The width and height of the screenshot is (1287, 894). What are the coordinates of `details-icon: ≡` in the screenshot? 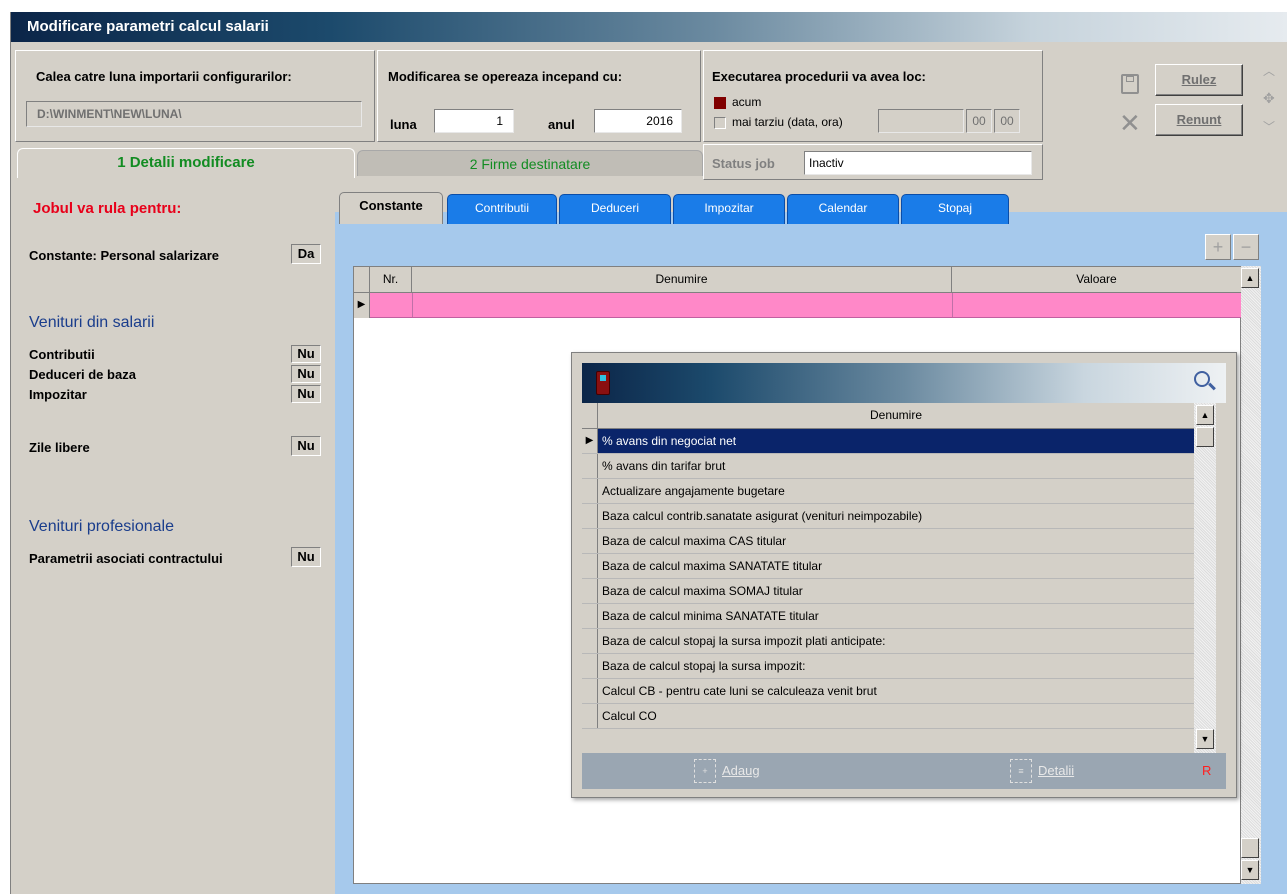 It's located at (1021, 771).